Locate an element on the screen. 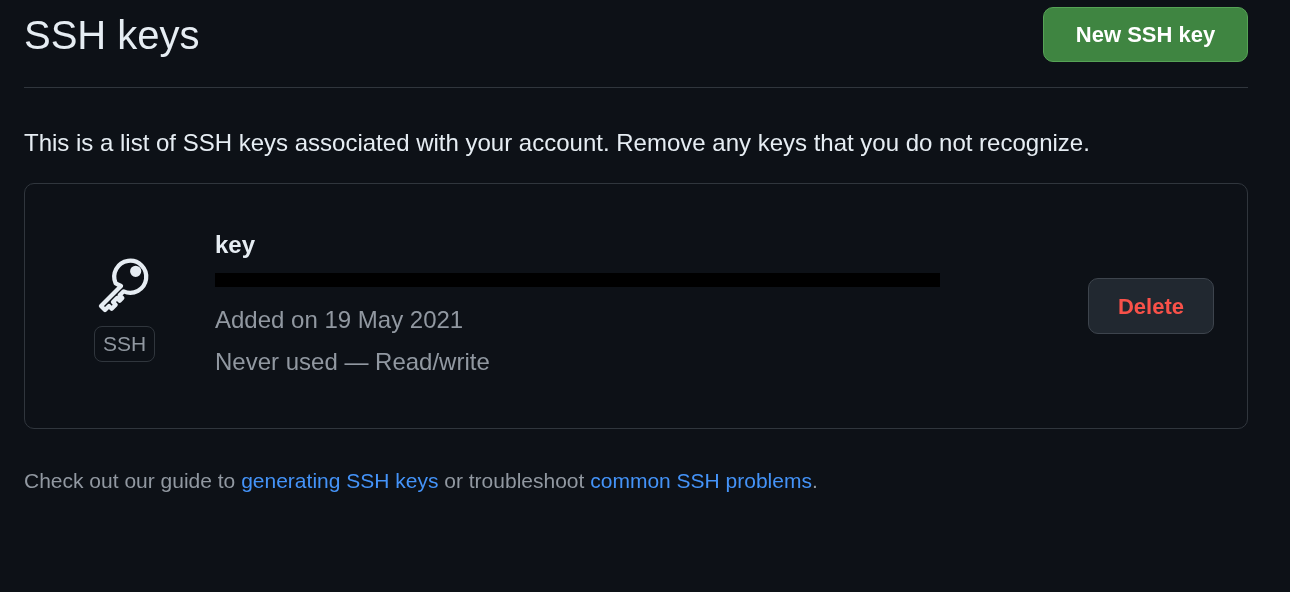 This screenshot has height=592, width=1290. page-title: SSH keys is located at coordinates (112, 35).